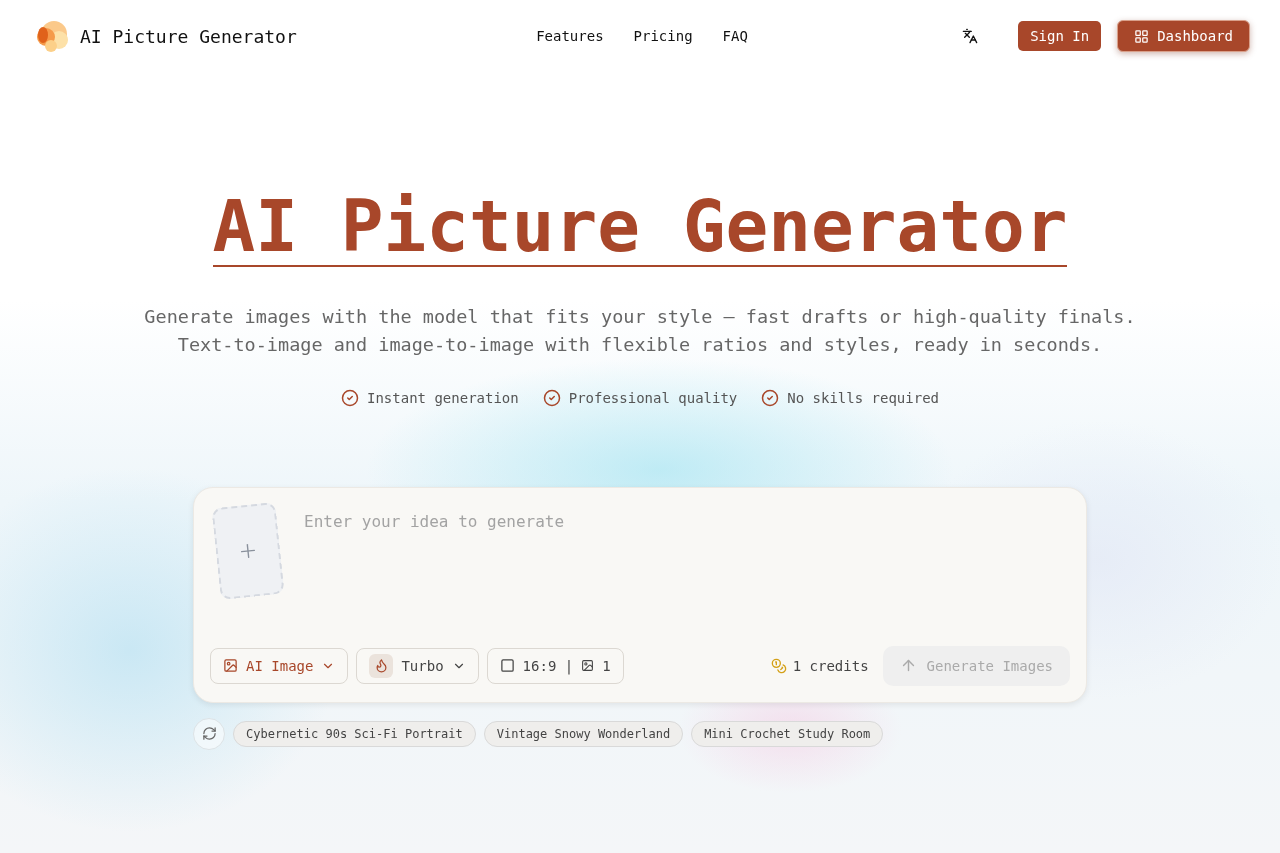  What do you see at coordinates (653, 397) in the screenshot?
I see `feature-label: Professional quality` at bounding box center [653, 397].